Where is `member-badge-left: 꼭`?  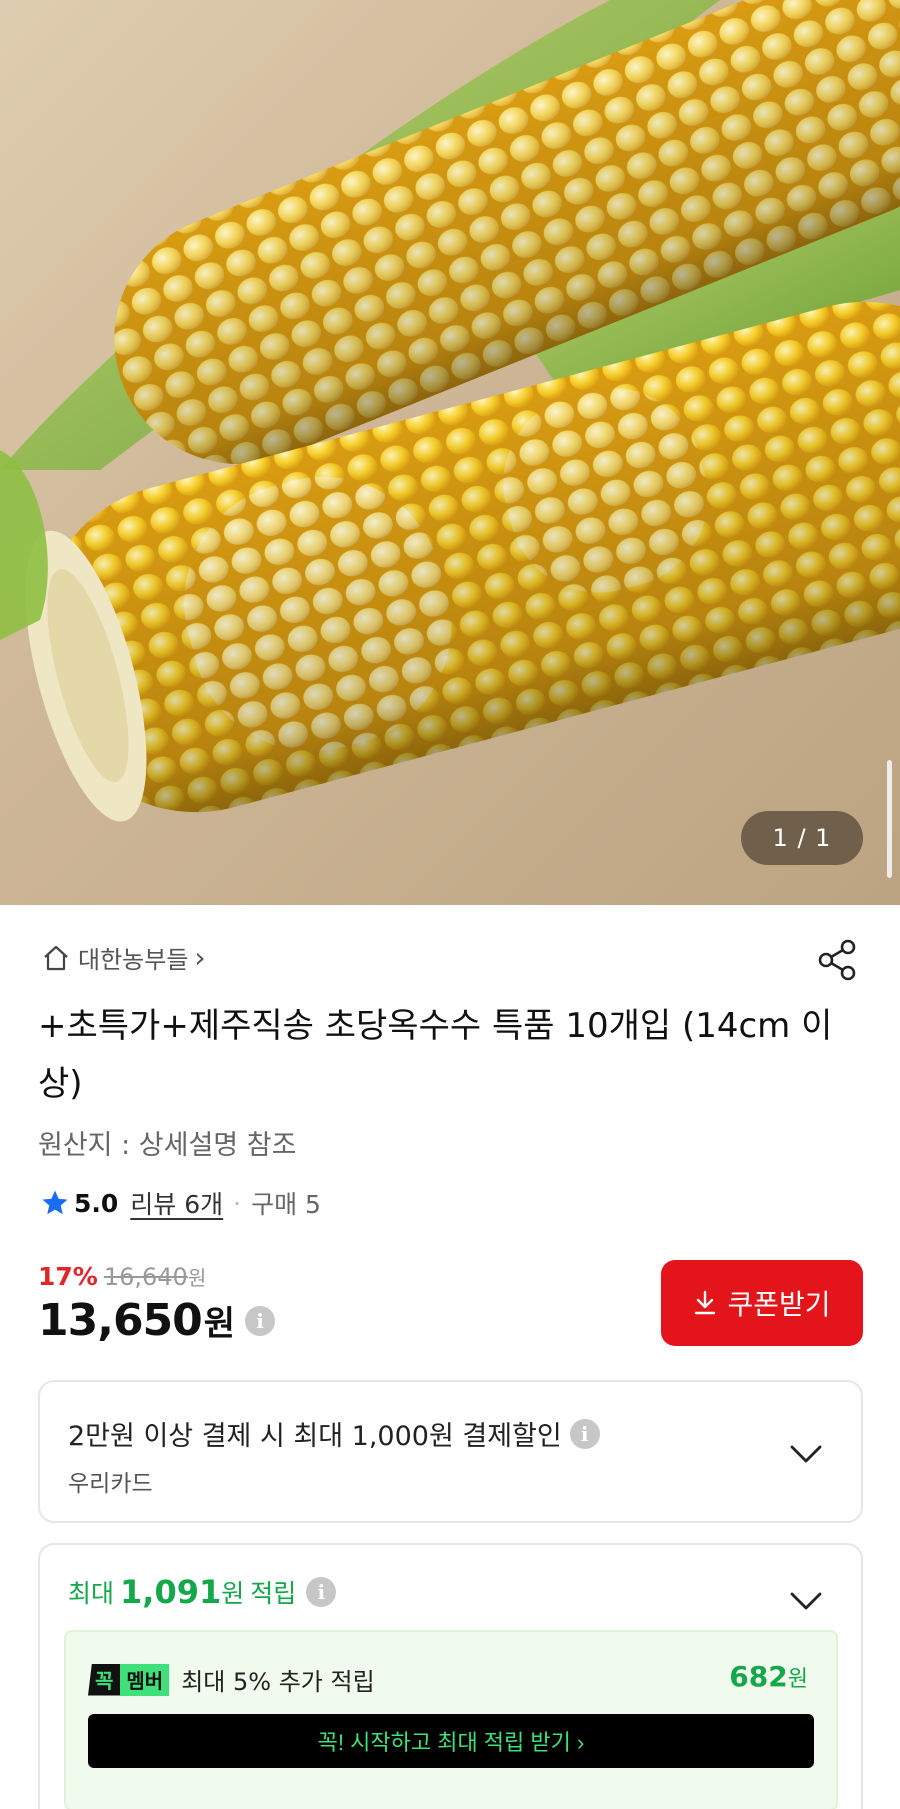 member-badge-left: 꼭 is located at coordinates (104, 1679).